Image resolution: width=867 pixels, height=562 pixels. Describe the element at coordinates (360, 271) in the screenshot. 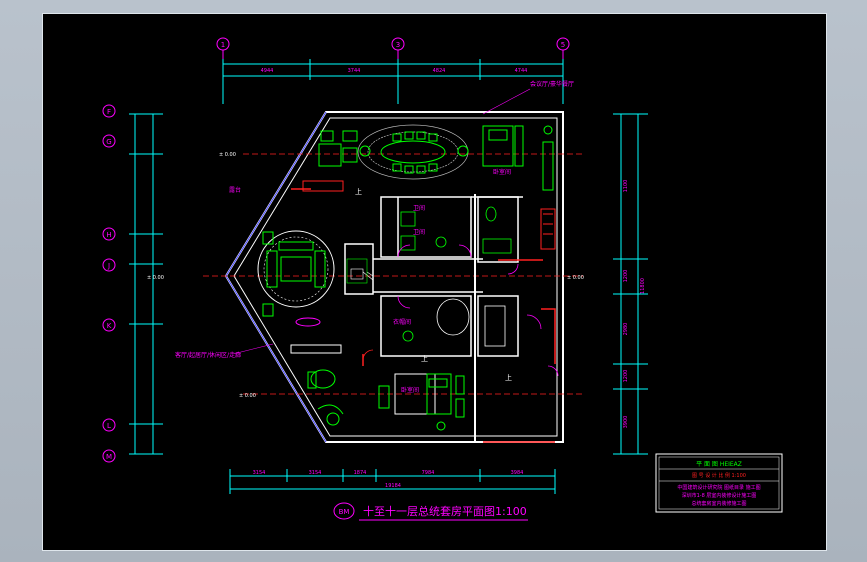

I see `wall-hatch` at that location.